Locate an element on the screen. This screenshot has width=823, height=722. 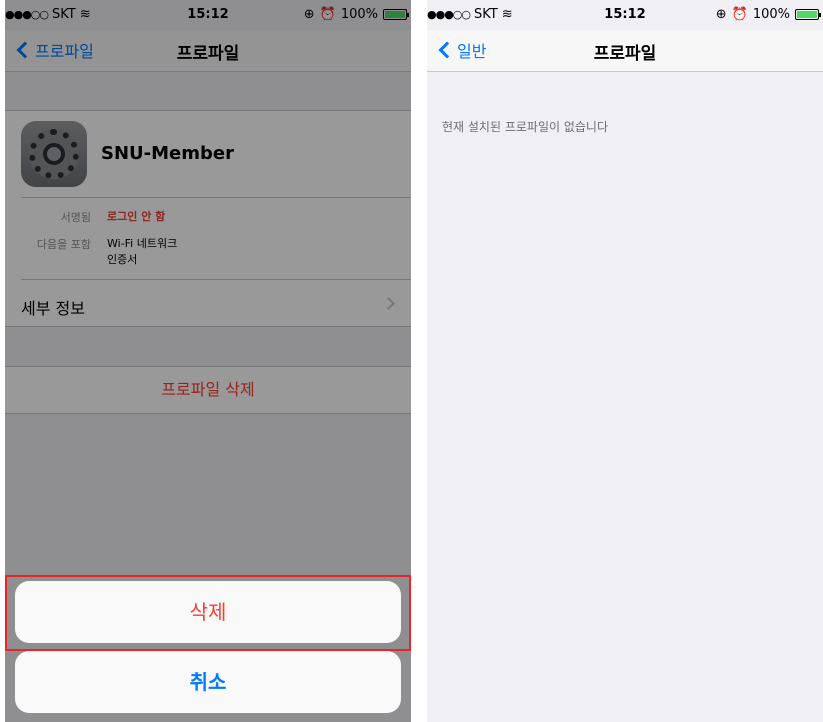
rotation-lock-icon: ⊕ is located at coordinates (721, 14).